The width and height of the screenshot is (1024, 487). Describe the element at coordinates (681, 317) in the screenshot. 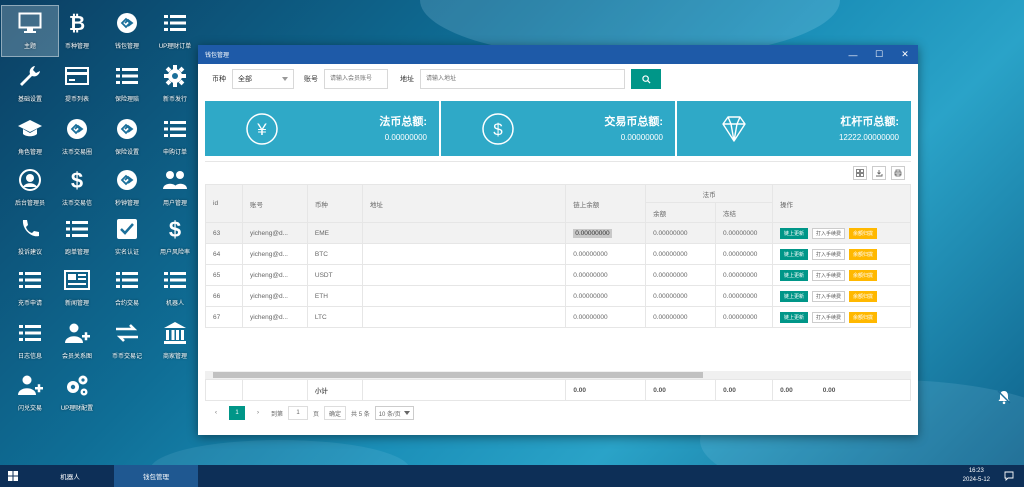

I see `cell-balance: 0.00000000` at that location.